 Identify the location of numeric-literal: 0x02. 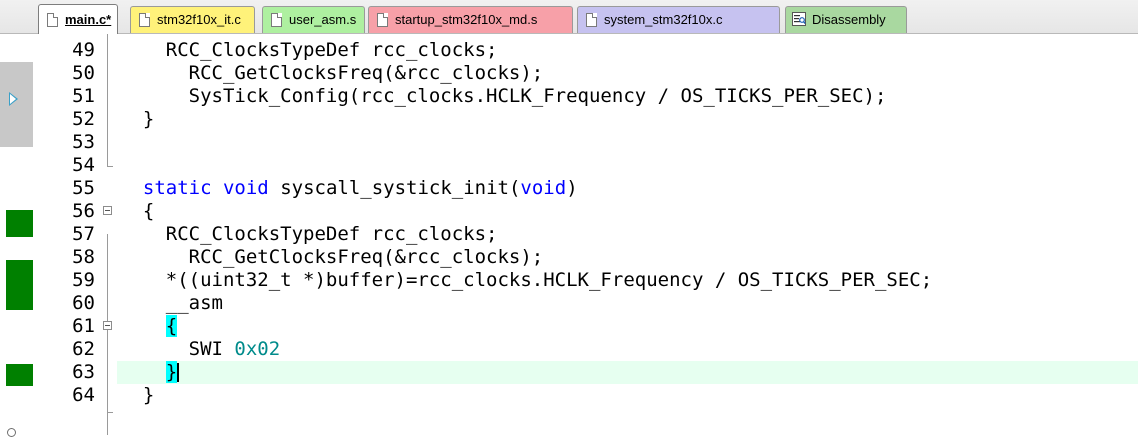
(257, 349).